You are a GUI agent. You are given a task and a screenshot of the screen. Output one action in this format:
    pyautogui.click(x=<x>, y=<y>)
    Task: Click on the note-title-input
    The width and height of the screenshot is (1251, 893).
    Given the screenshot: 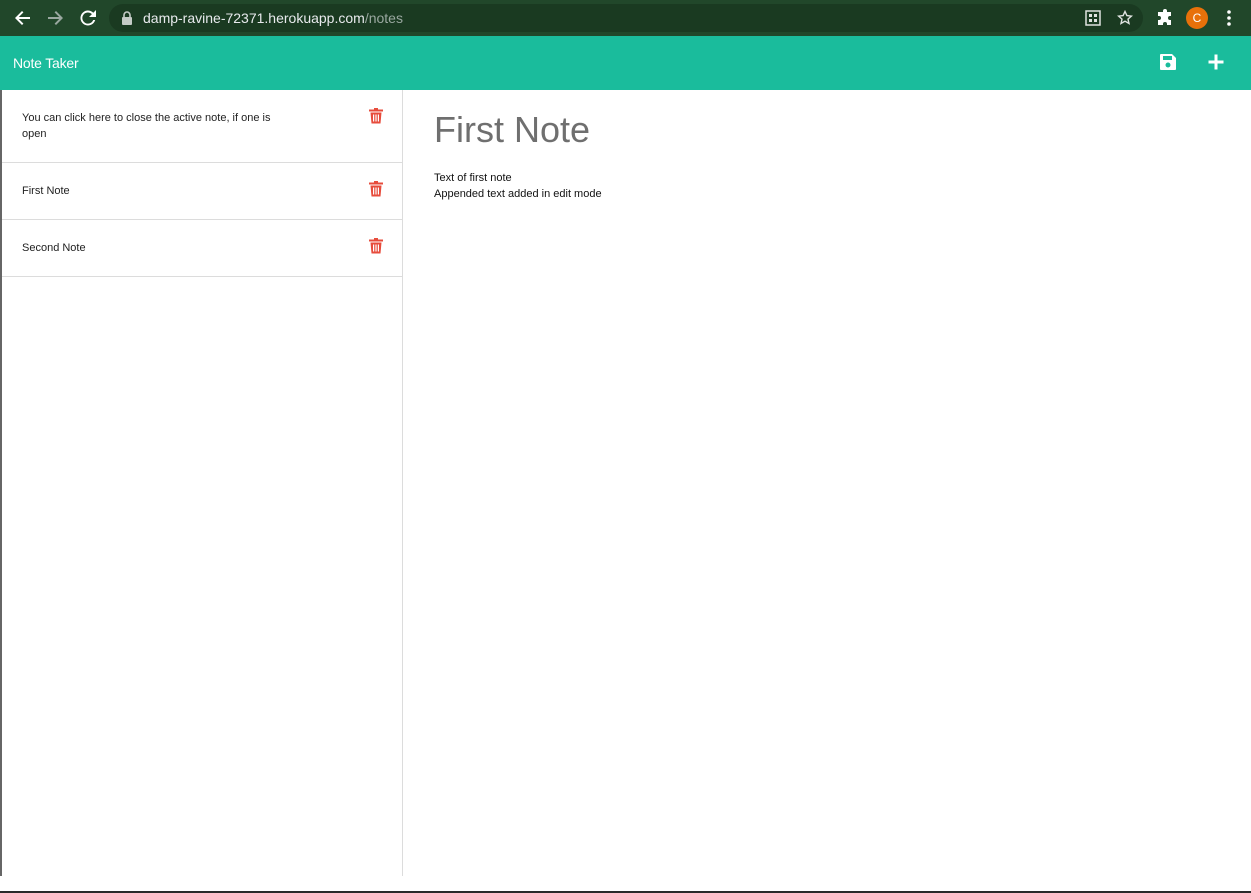 What is the action you would take?
    pyautogui.click(x=824, y=130)
    